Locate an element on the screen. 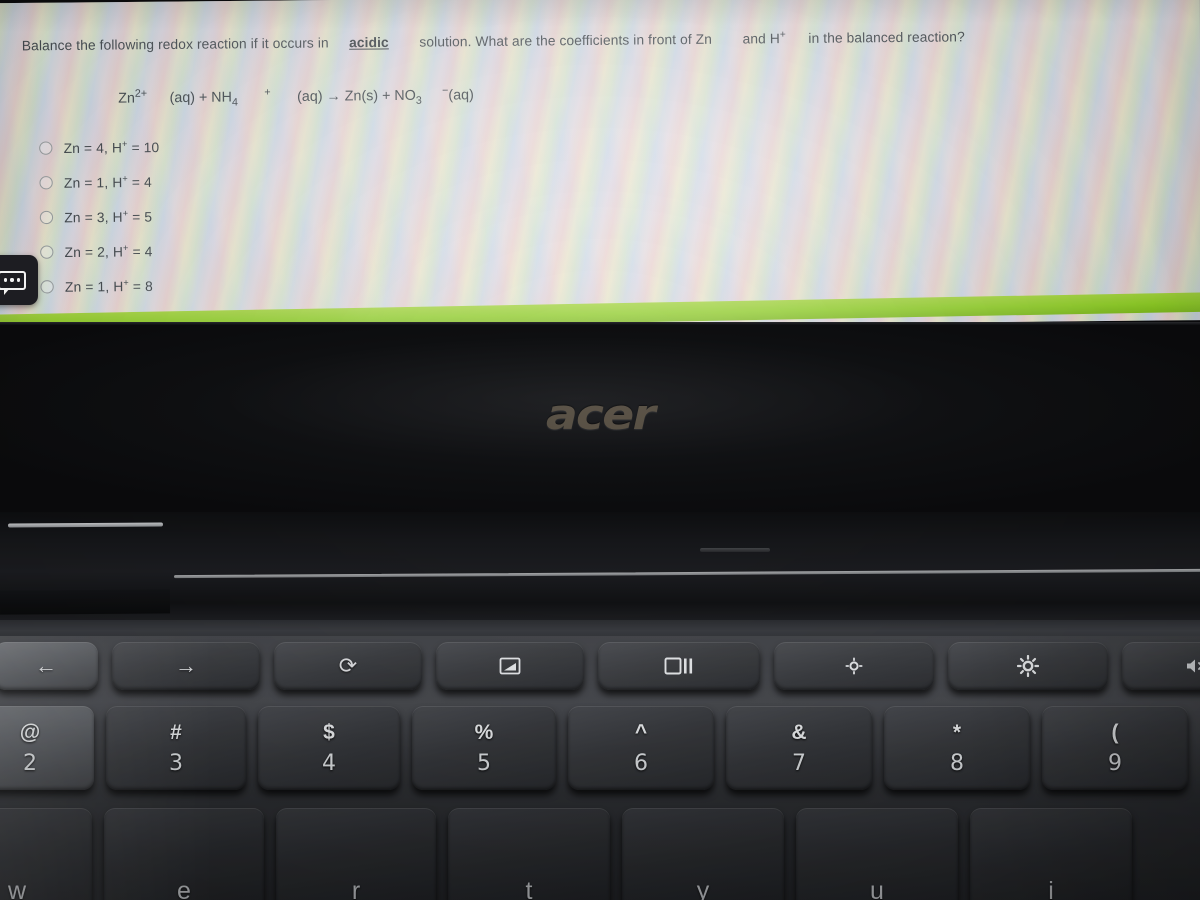 This screenshot has width=1200, height=900. key-u: u is located at coordinates (877, 854).